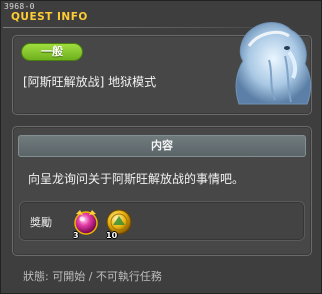 Image resolution: width=322 pixels, height=294 pixels. What do you see at coordinates (92, 276) in the screenshot?
I see `quest-status: 狀態: 可開始 / 不可執行任務` at bounding box center [92, 276].